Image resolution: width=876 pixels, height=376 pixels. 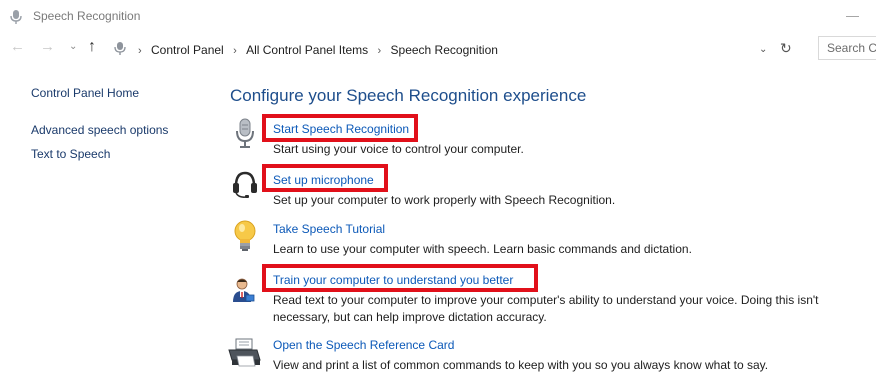 I want to click on breadcrumb-all-items: All Control Panel Items, so click(x=307, y=50).